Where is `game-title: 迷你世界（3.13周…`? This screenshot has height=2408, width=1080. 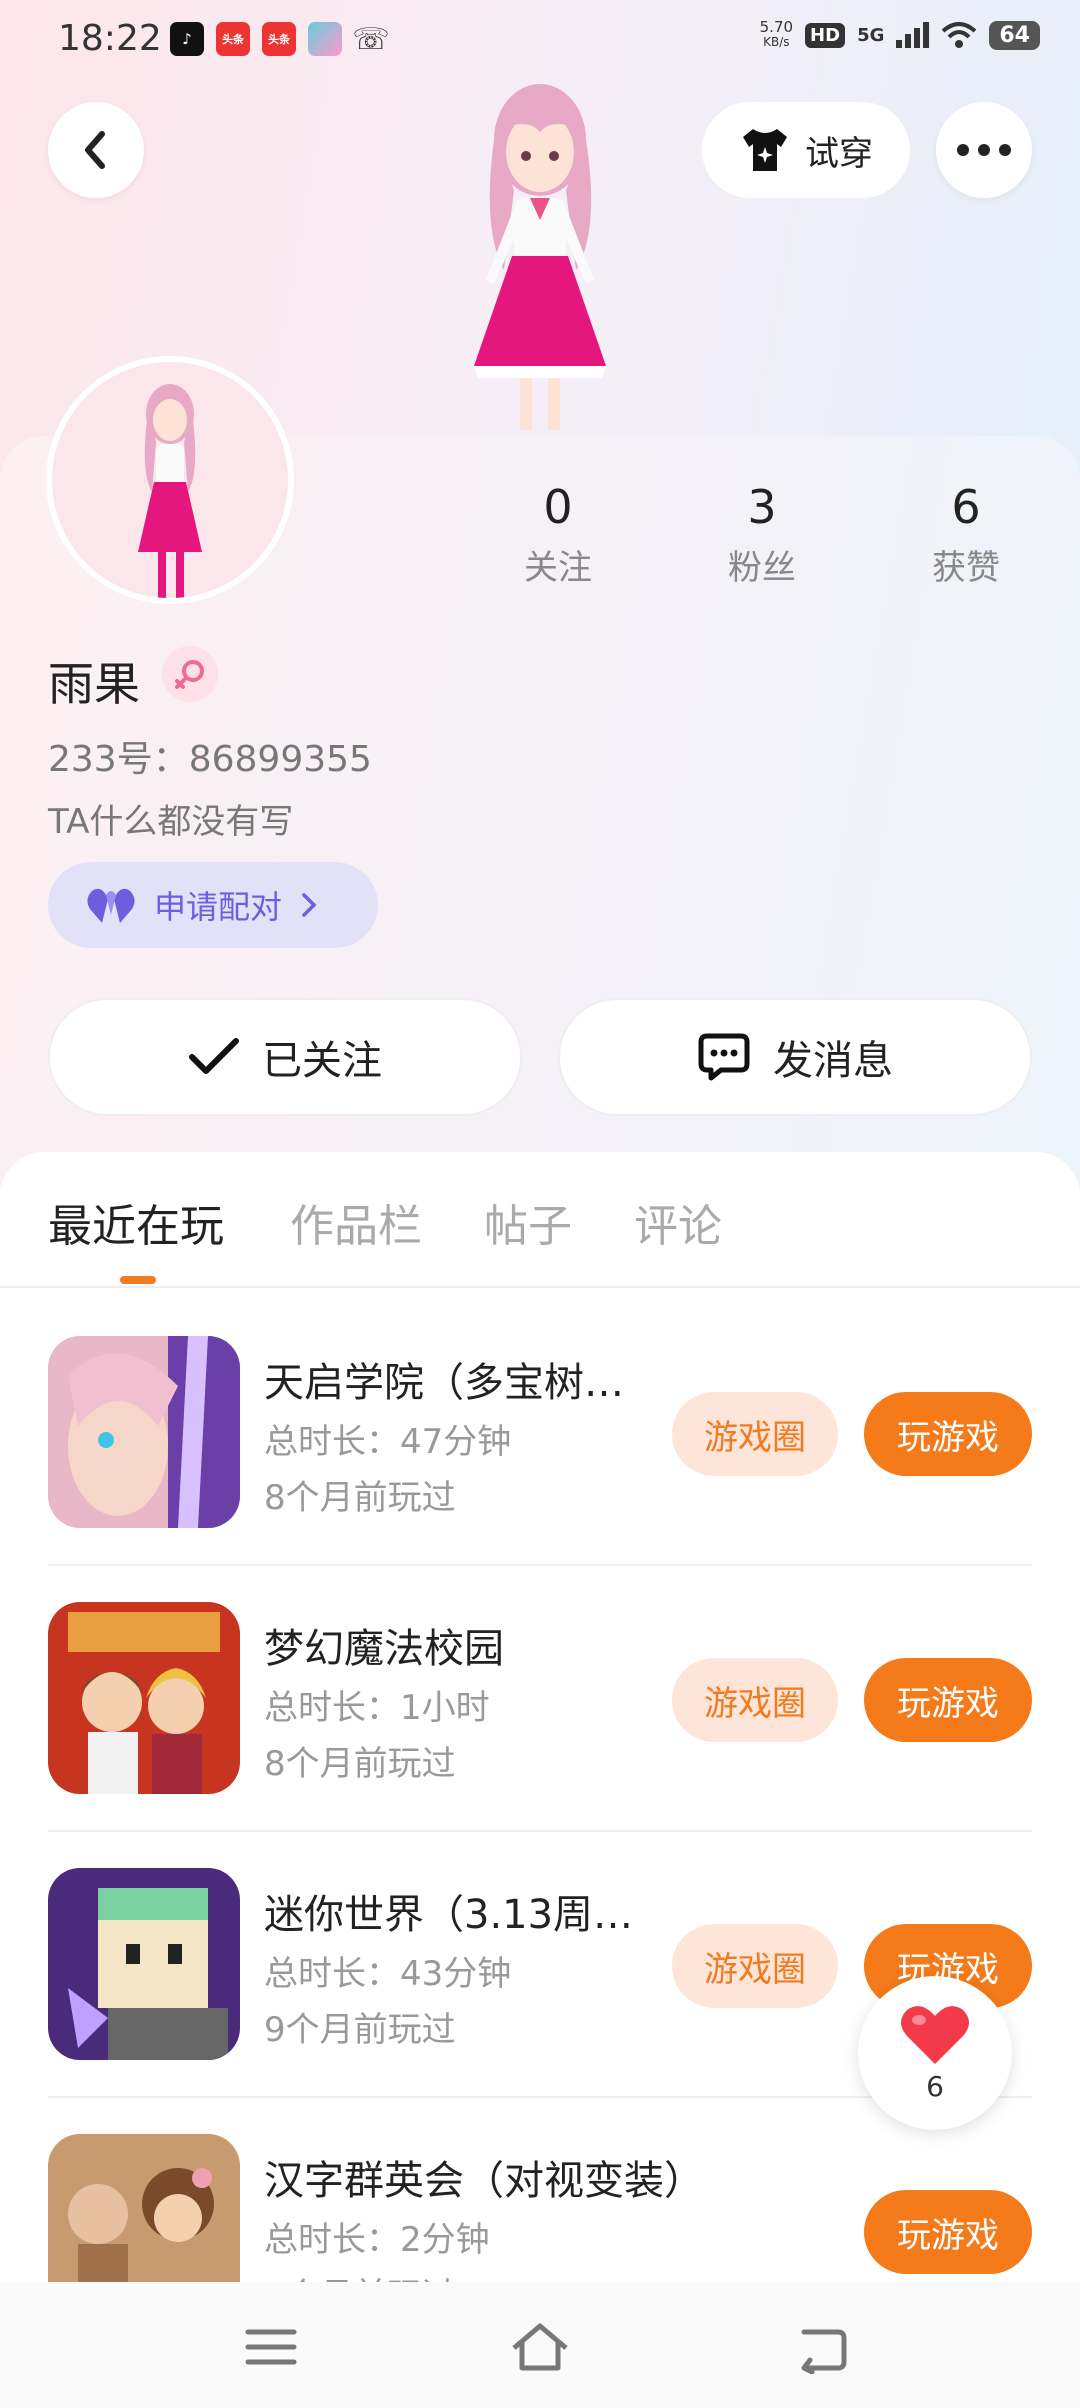 game-title: 迷你世界（3.13周… is located at coordinates (449, 1915).